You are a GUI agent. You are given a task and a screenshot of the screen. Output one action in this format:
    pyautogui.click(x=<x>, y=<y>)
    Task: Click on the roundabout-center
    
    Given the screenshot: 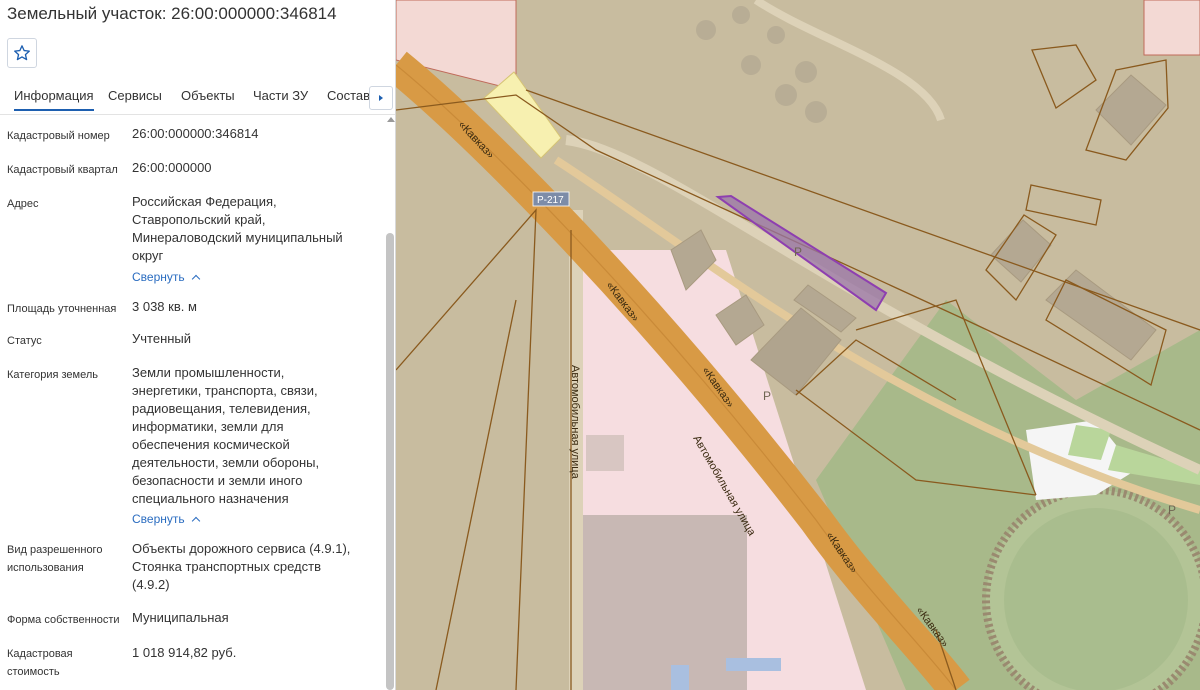 What is the action you would take?
    pyautogui.click(x=1096, y=599)
    